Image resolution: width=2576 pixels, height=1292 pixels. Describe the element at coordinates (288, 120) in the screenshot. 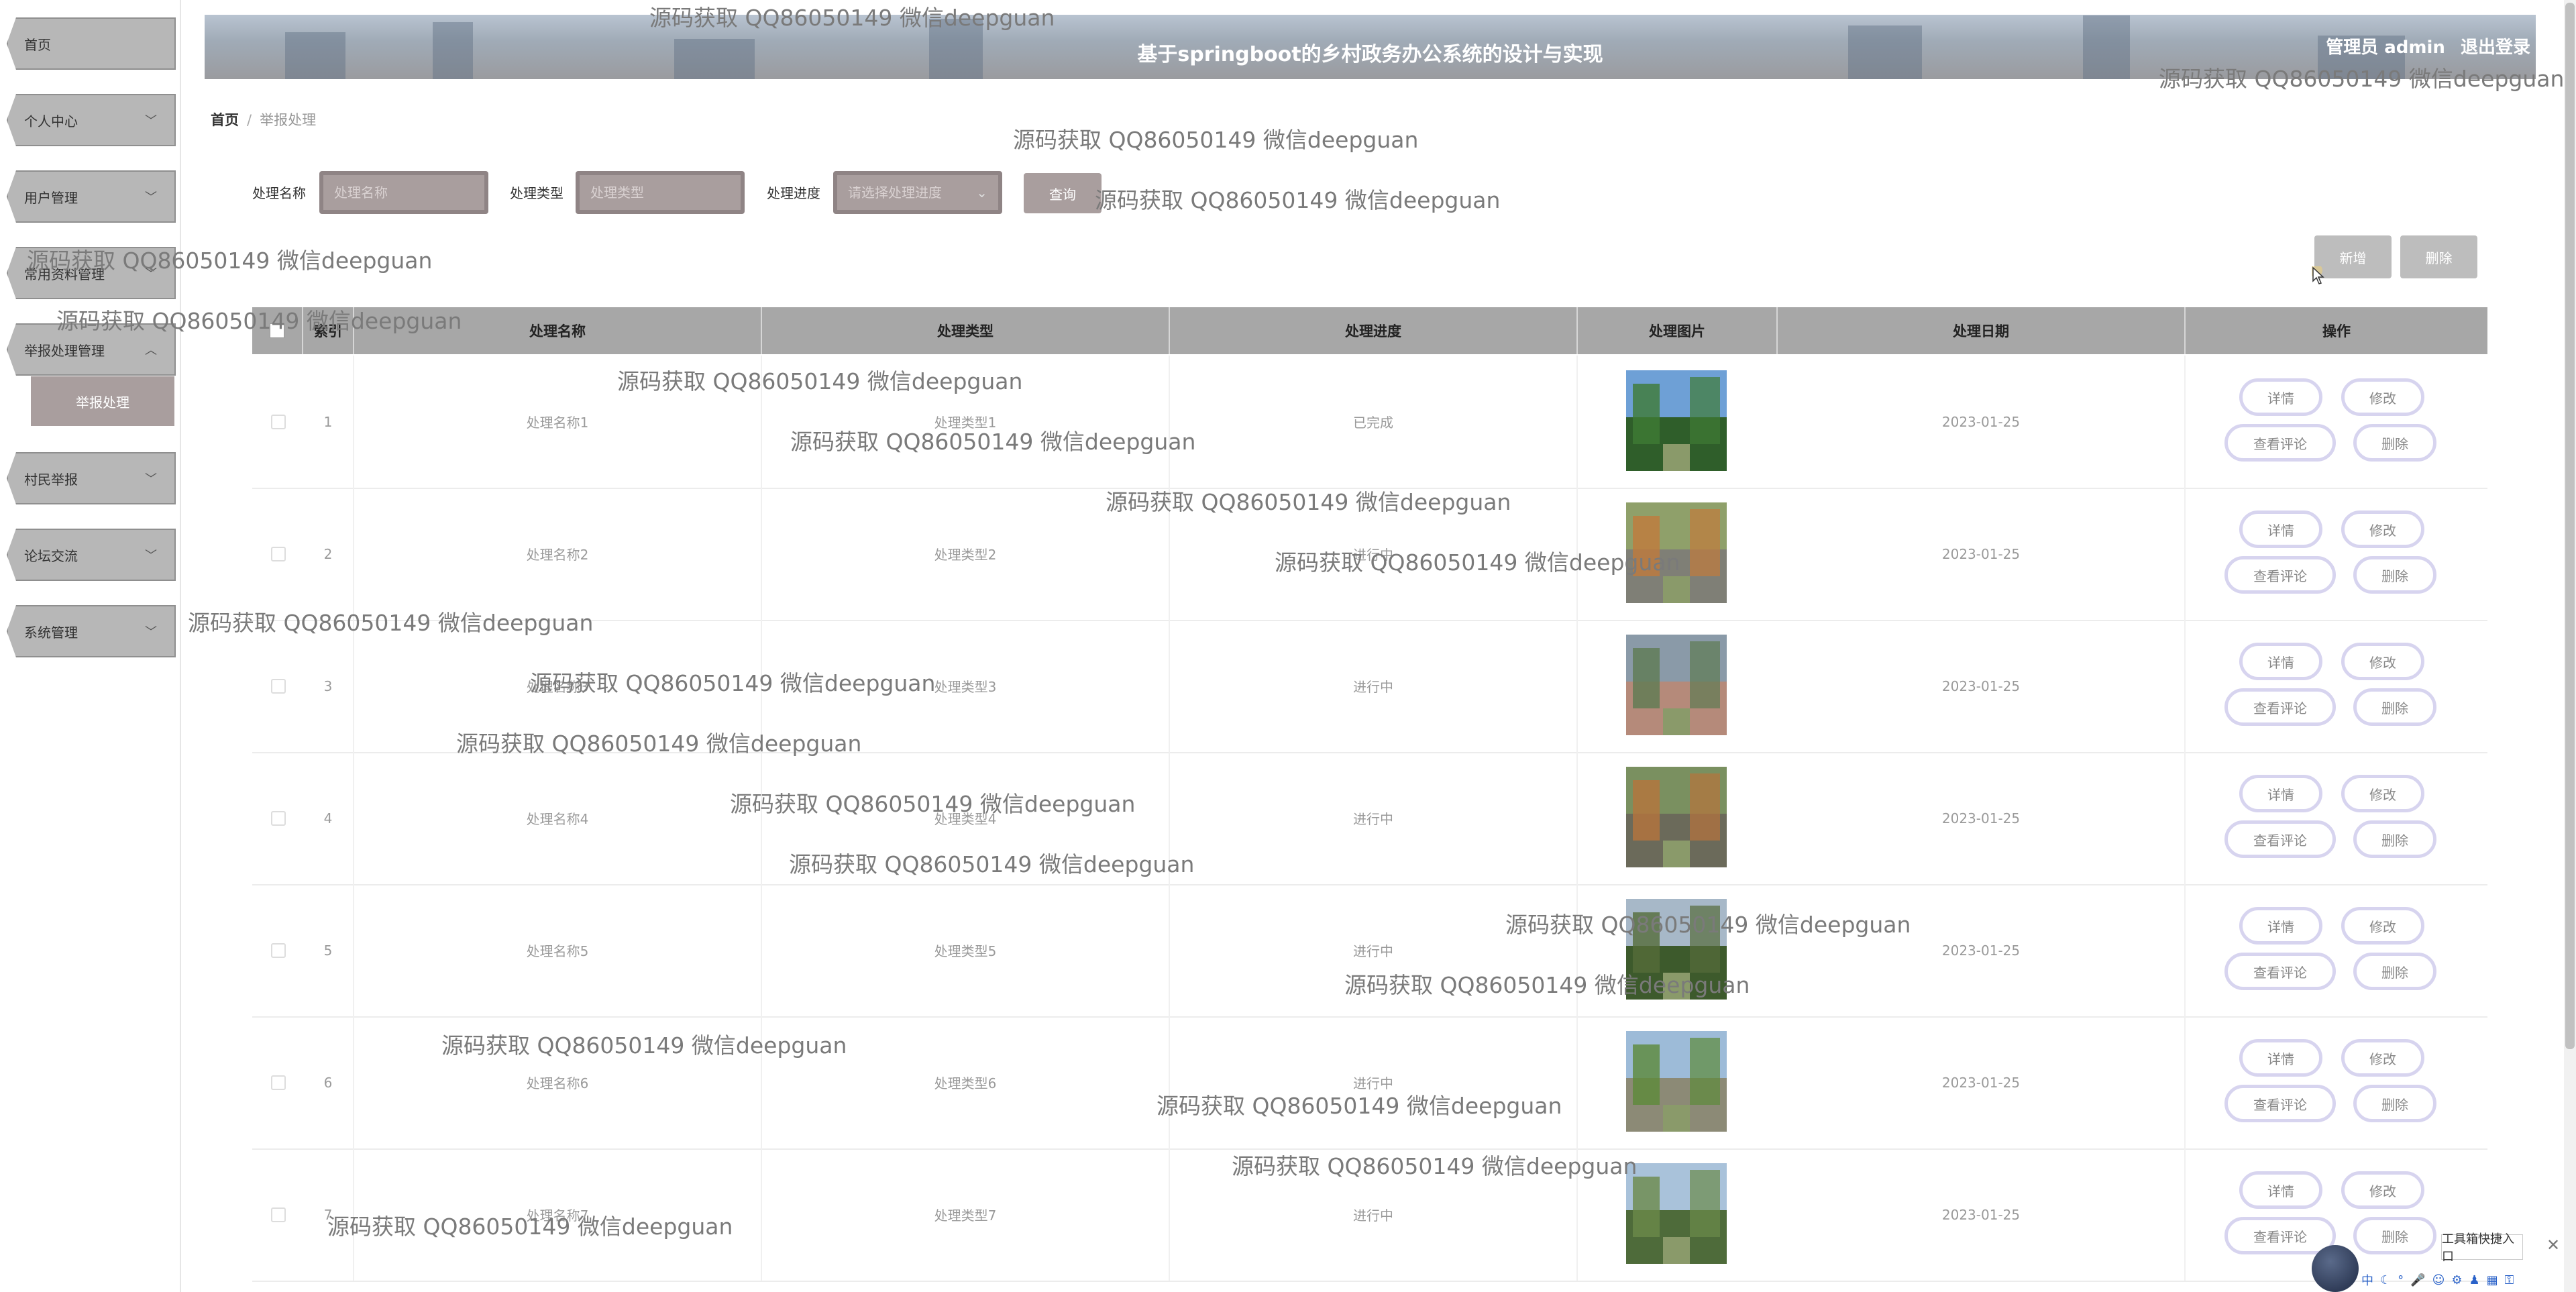

I see `breadcrumb-current: 举报处理` at that location.